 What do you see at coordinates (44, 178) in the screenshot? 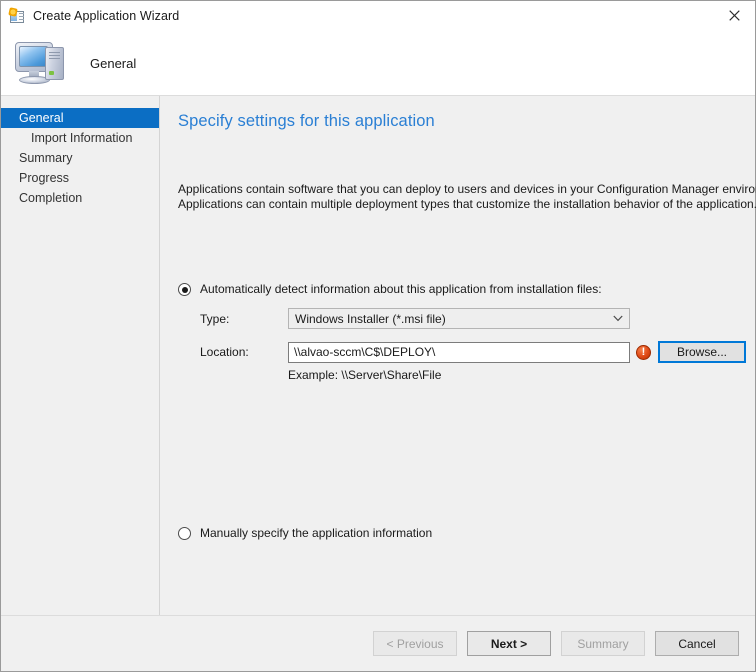
I see `sidebar-item-label: Progress` at bounding box center [44, 178].